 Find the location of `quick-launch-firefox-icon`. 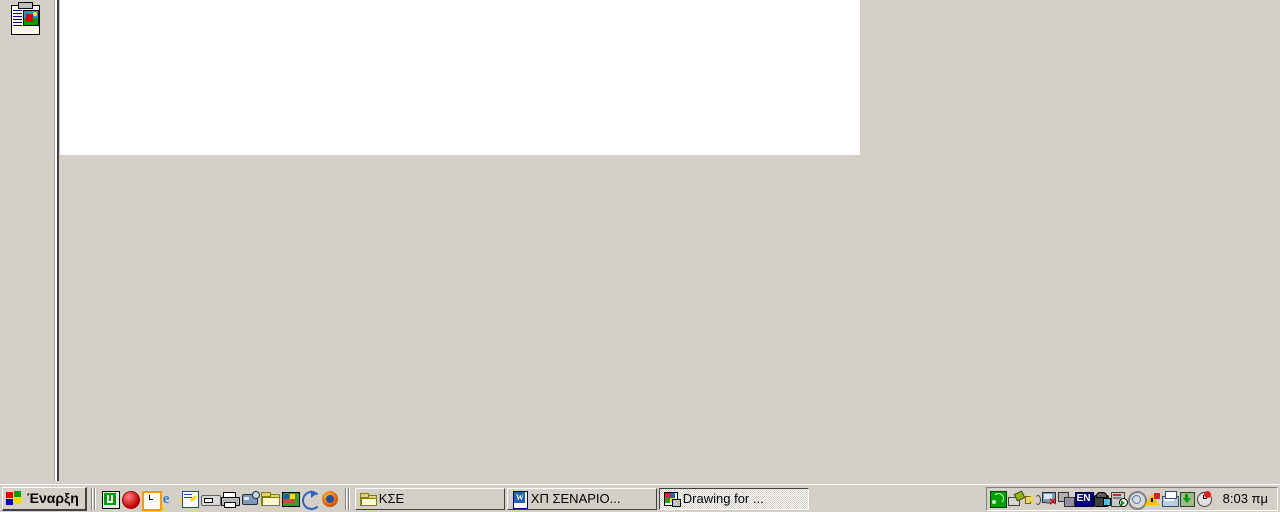

quick-launch-firefox-icon is located at coordinates (330, 499).